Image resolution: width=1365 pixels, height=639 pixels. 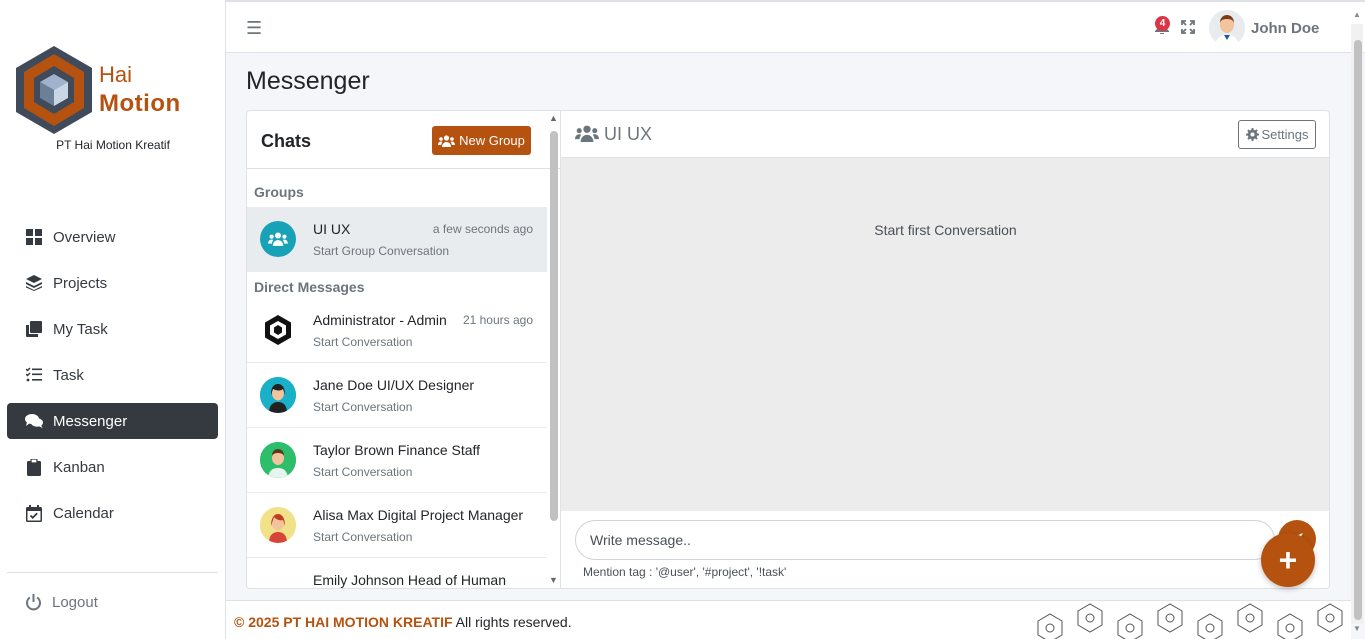 What do you see at coordinates (381, 251) in the screenshot?
I see `chat-subtitle: Start Group Conversation` at bounding box center [381, 251].